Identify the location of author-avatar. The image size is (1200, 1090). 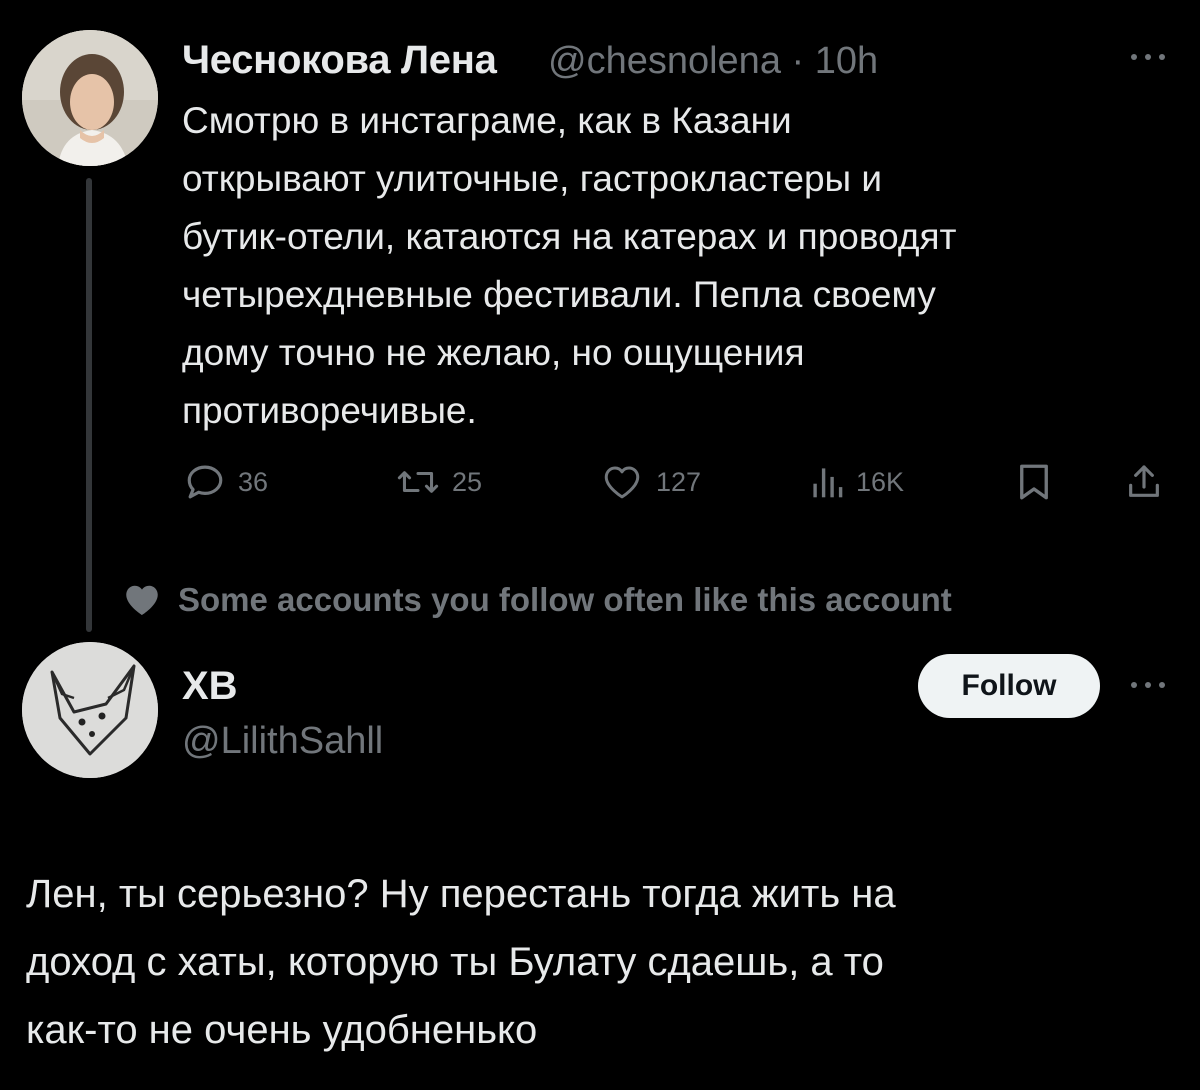
(90, 98).